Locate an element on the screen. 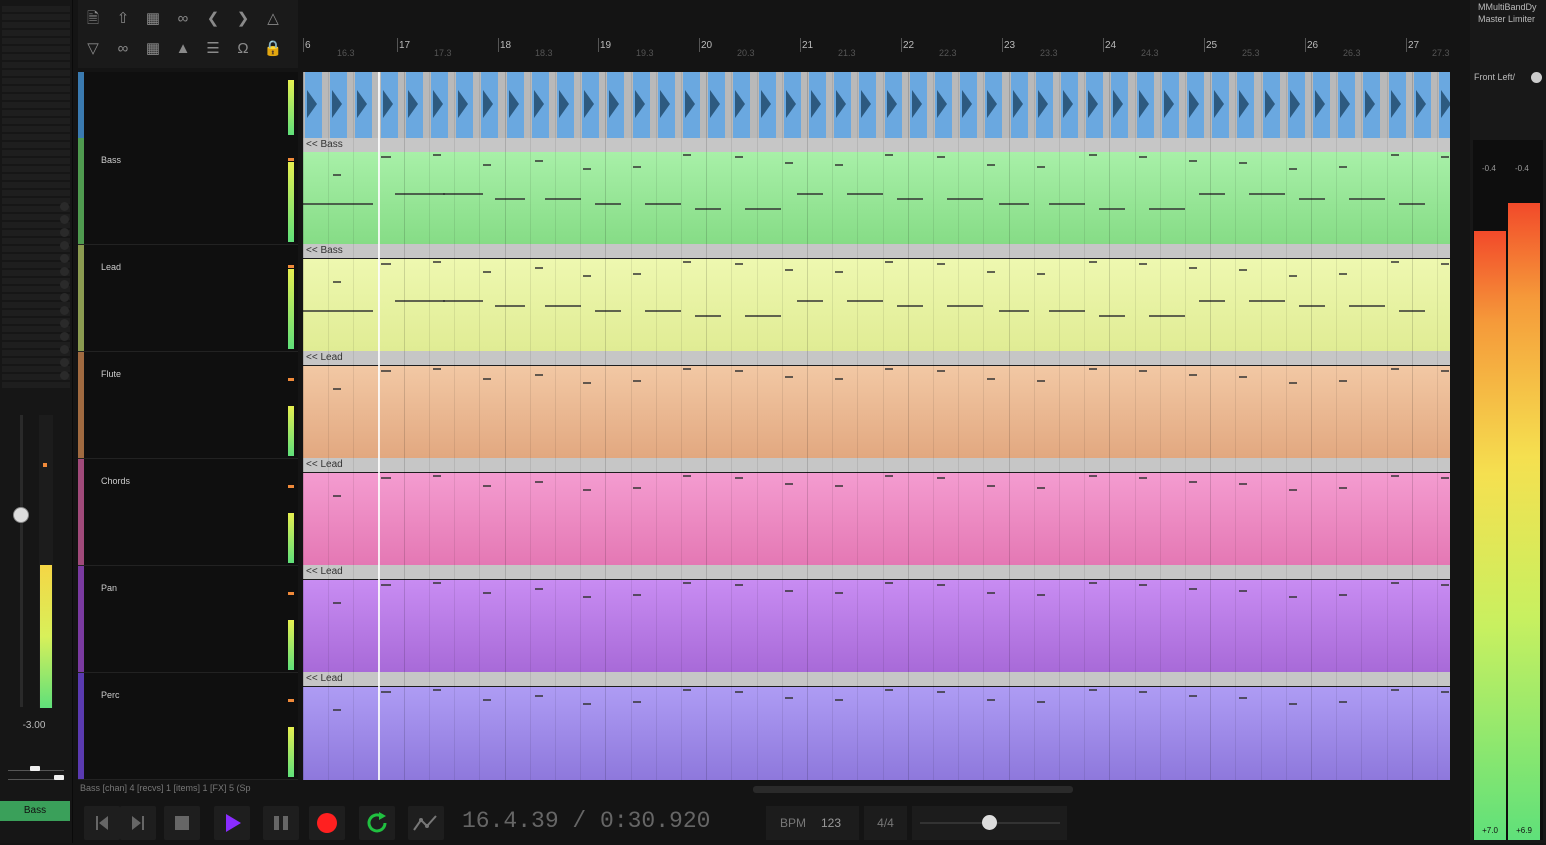 This screenshot has height=845, width=1546. track-name: Perc is located at coordinates (110, 695).